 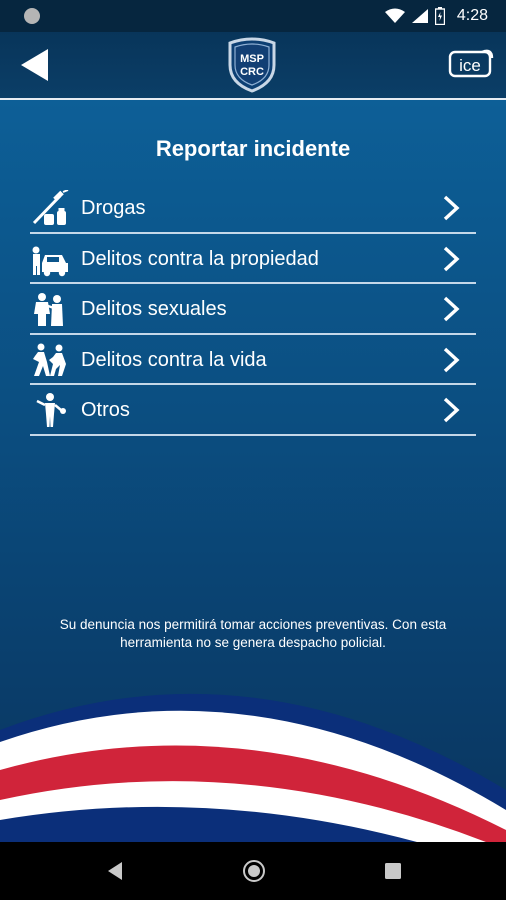 I want to click on ice-logo-text: ice, so click(x=470, y=65).